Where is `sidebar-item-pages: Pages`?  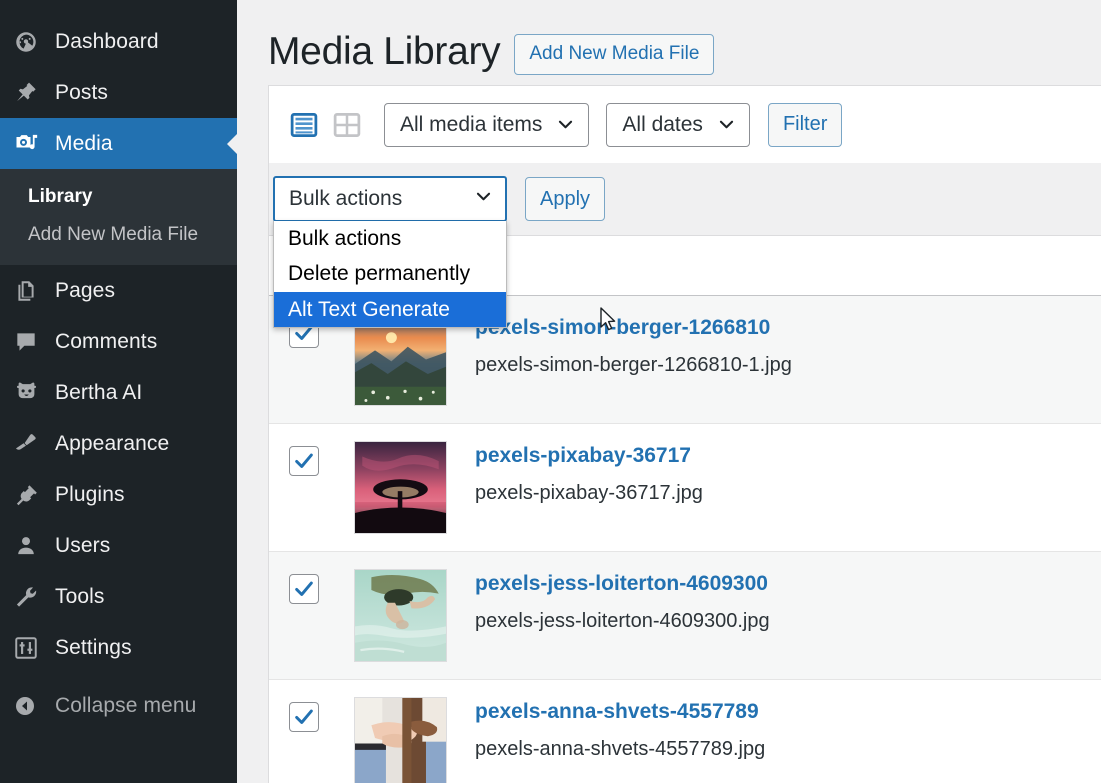 sidebar-item-pages: Pages is located at coordinates (118, 290).